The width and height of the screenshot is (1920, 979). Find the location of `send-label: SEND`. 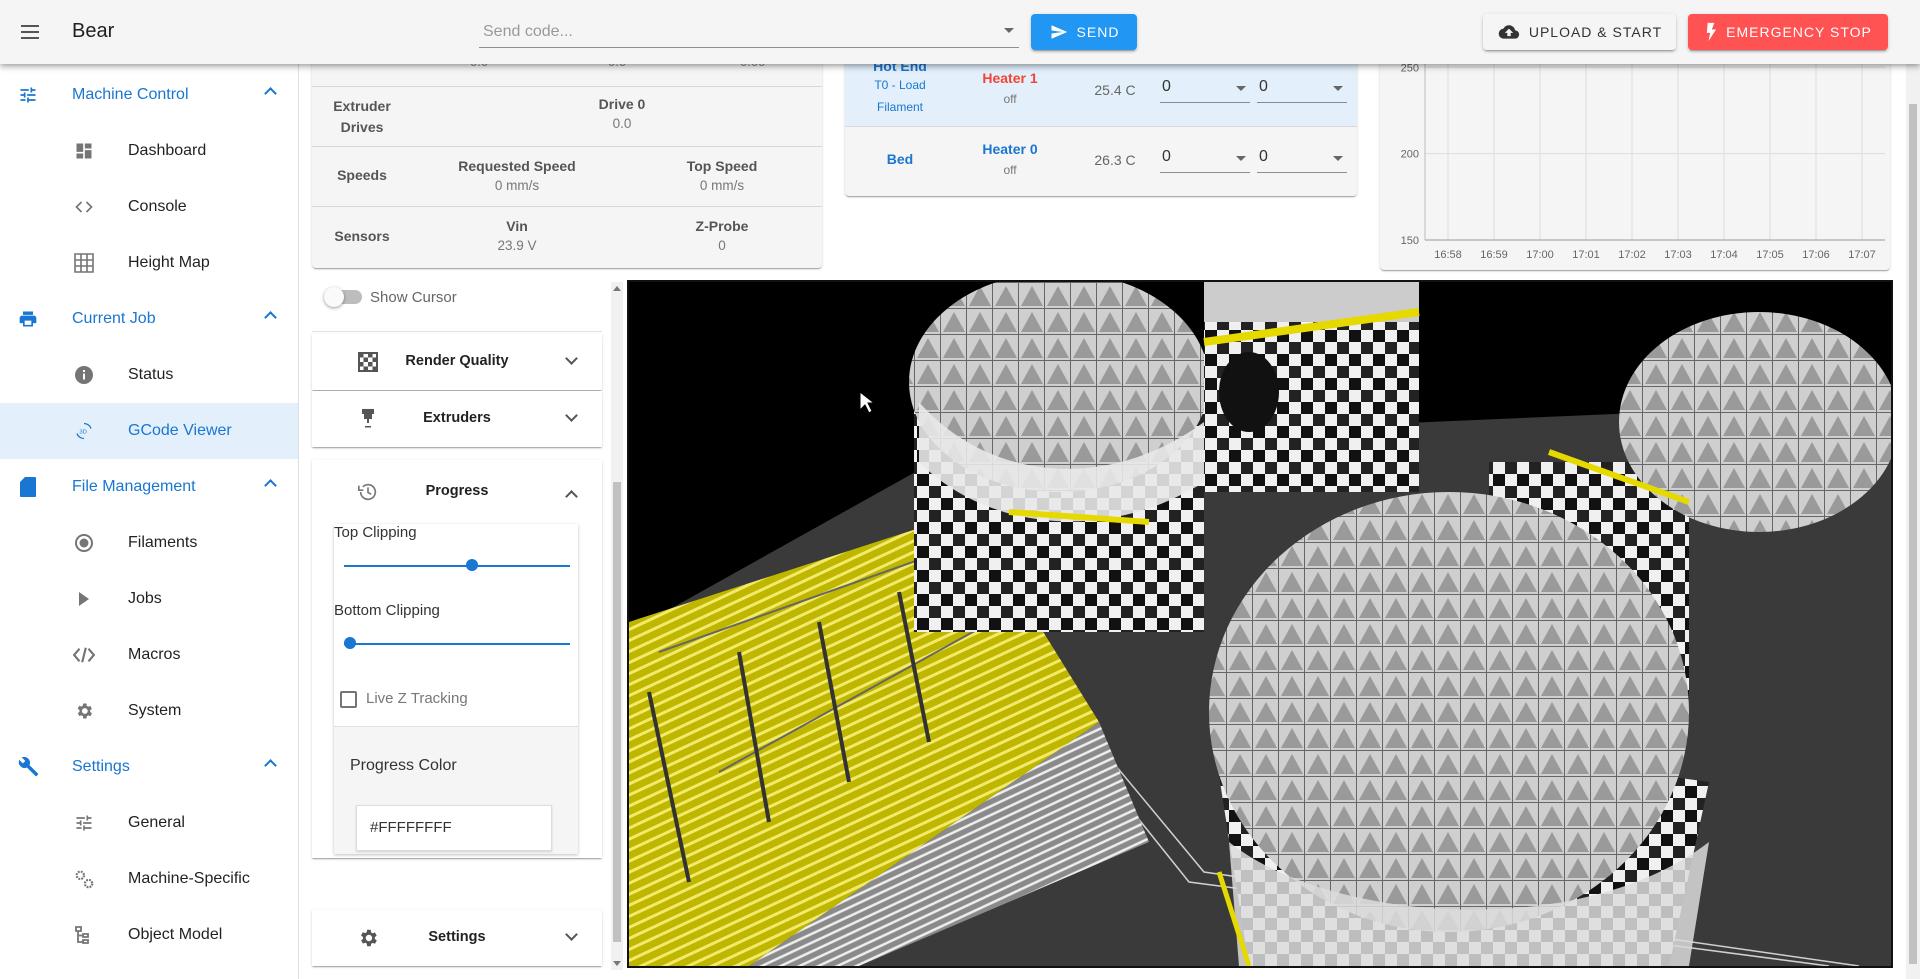

send-label: SEND is located at coordinates (1098, 32).